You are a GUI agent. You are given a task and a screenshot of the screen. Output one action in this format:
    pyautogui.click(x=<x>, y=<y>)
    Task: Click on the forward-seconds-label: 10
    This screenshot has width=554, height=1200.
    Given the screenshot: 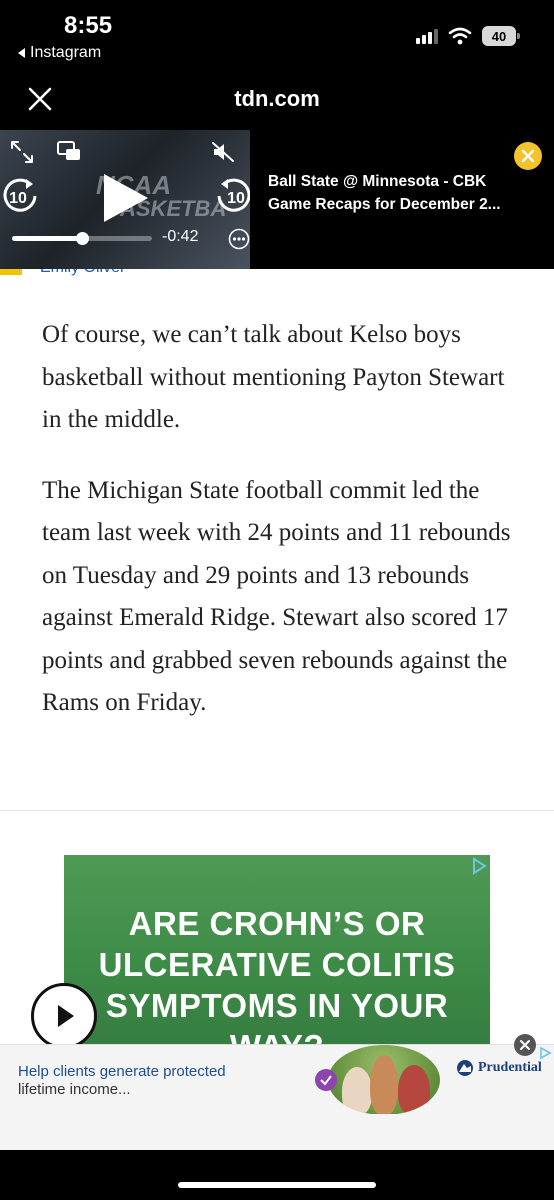 What is the action you would take?
    pyautogui.click(x=236, y=198)
    